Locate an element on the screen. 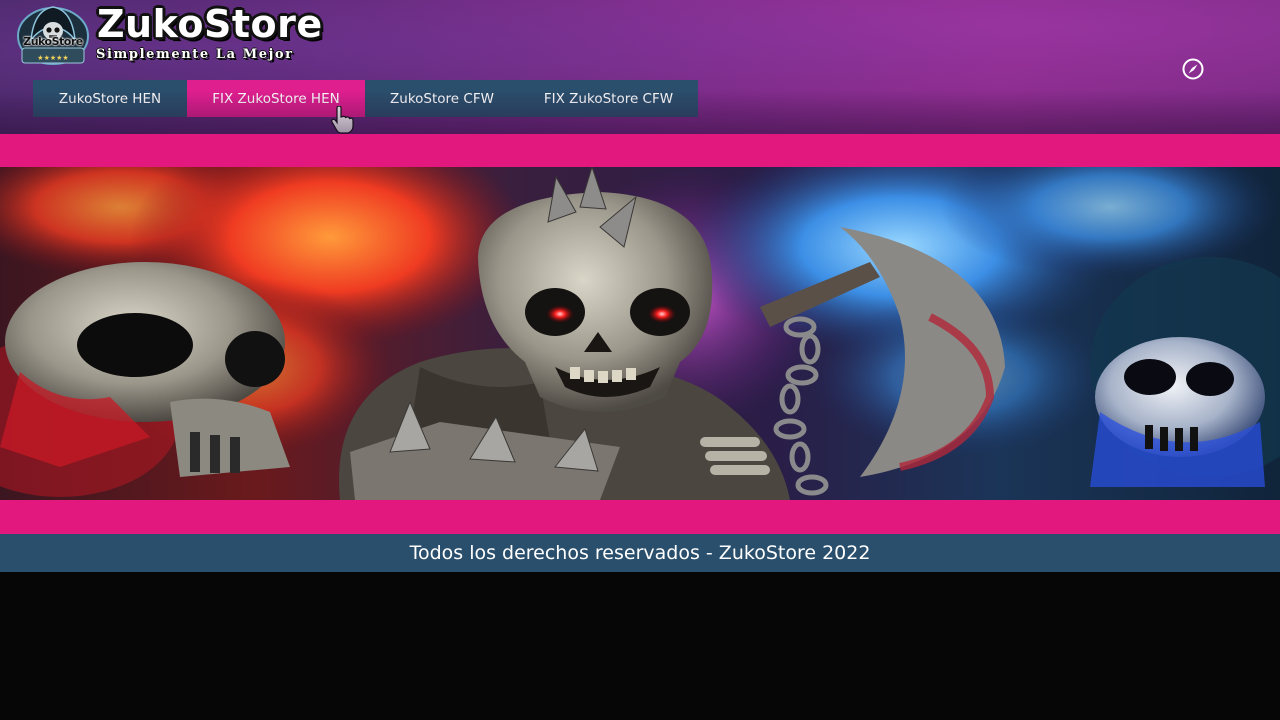  logo-badge-text: ZukoStore is located at coordinates (53, 41).